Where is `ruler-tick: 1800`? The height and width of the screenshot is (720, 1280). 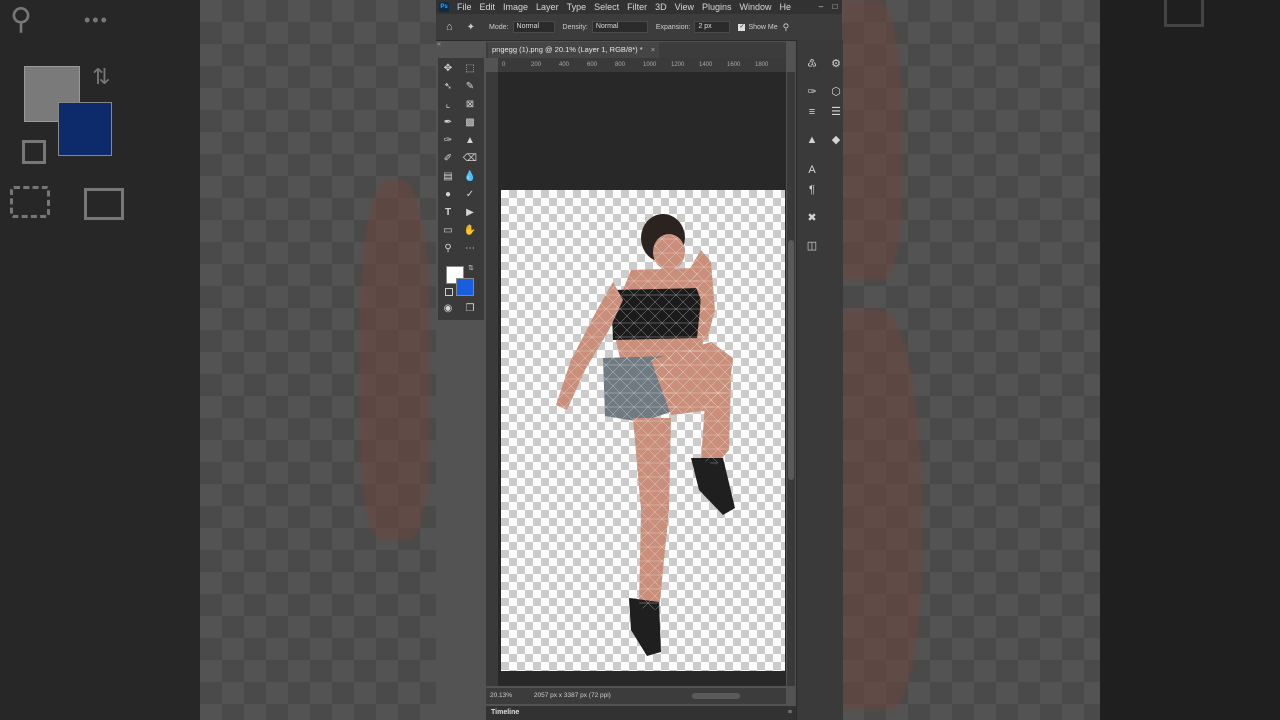 ruler-tick: 1800 is located at coordinates (762, 65).